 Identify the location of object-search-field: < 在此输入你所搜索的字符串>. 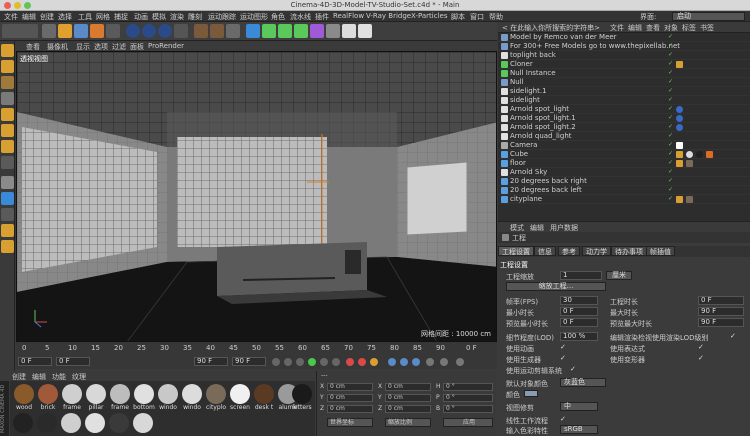
(551, 28).